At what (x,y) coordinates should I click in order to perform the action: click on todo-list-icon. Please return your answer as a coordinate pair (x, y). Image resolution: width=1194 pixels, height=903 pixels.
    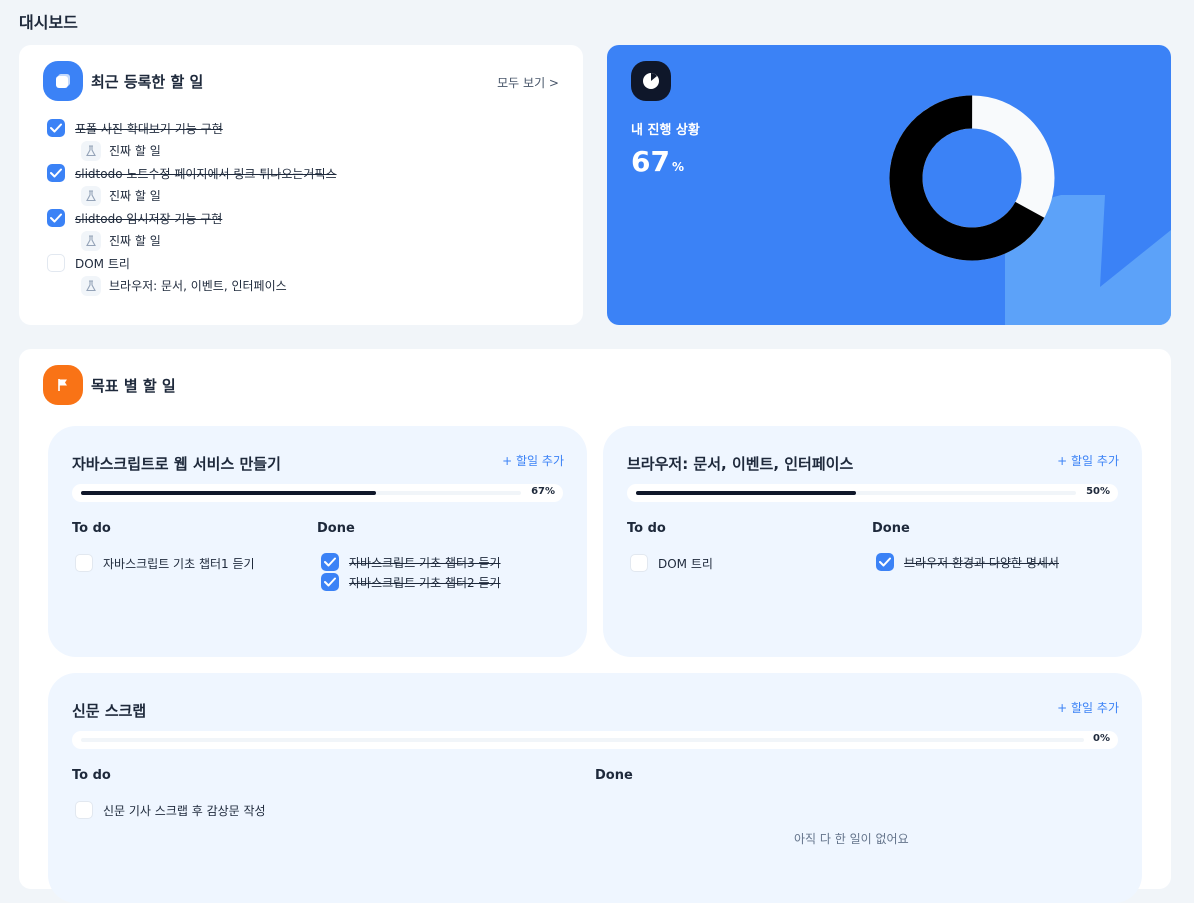
    Looking at the image, I should click on (63, 81).